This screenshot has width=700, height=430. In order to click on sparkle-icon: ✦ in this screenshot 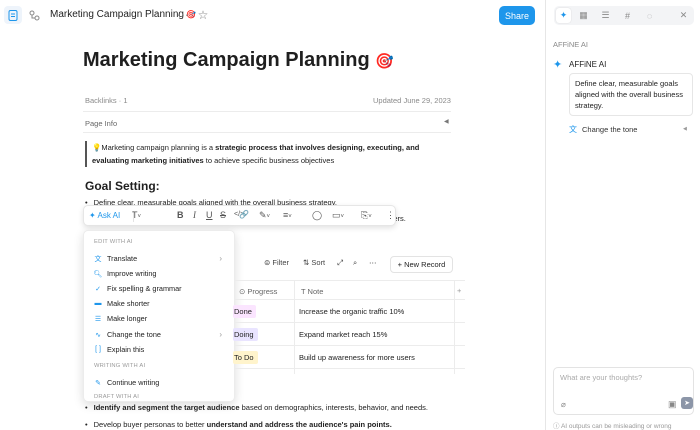, I will do `click(558, 65)`.